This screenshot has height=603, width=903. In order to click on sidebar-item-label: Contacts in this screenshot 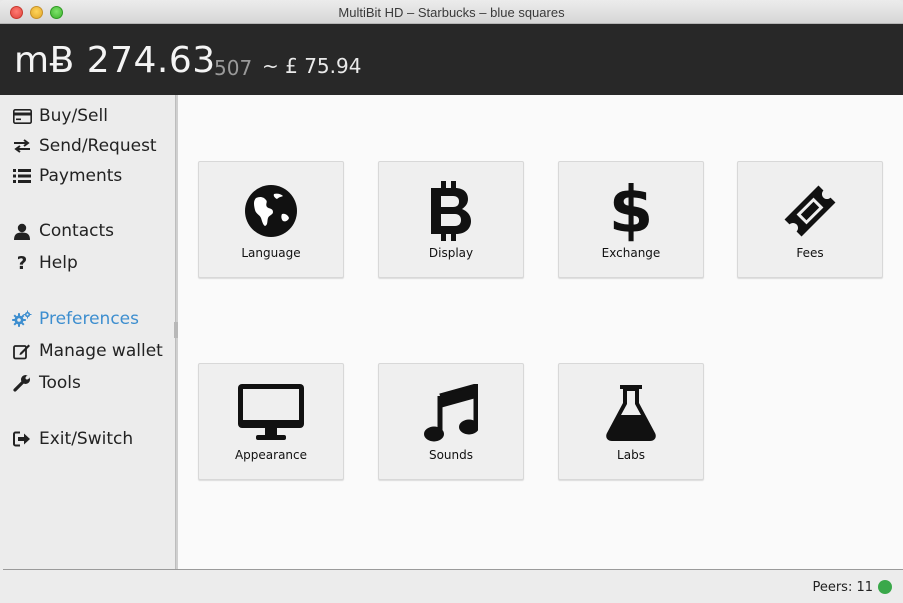, I will do `click(76, 231)`.